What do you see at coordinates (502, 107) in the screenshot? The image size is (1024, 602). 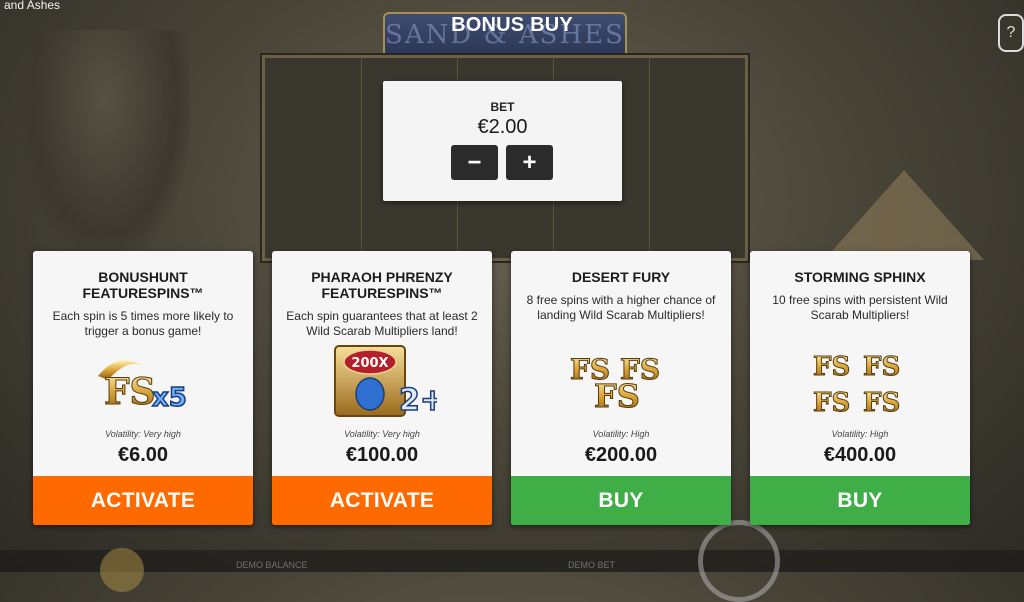 I see `bet-label: BET` at bounding box center [502, 107].